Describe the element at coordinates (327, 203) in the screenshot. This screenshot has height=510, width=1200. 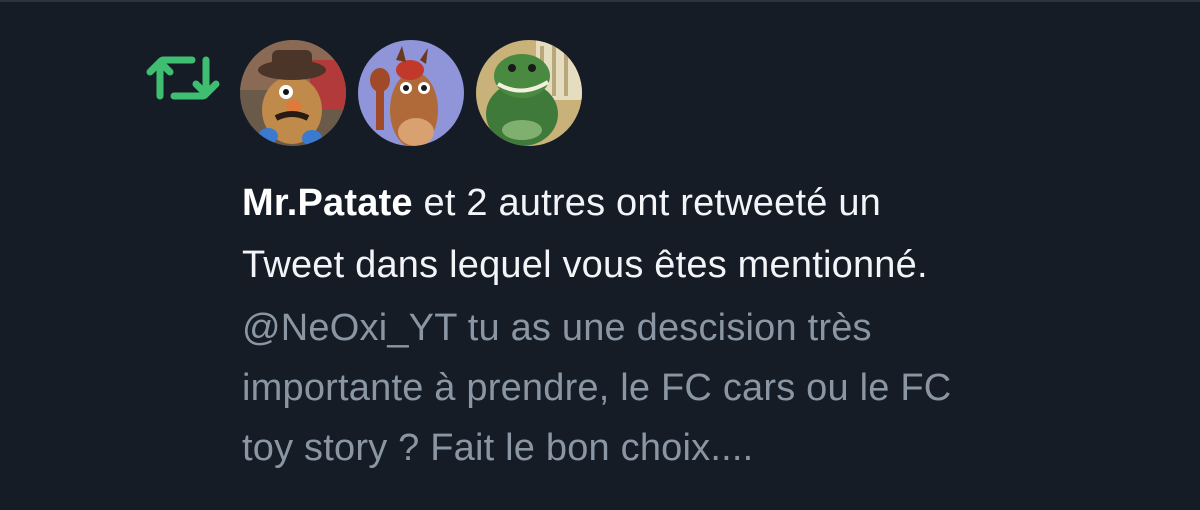
I see `username-link: Mr.Patate` at that location.